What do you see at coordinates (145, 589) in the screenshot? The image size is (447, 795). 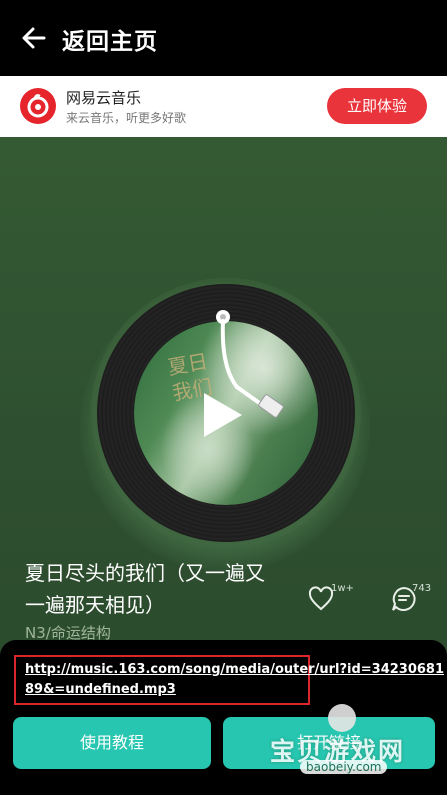 I see `song-title: 夏日尽头的我们（又一遍又一遍那天相见）` at bounding box center [145, 589].